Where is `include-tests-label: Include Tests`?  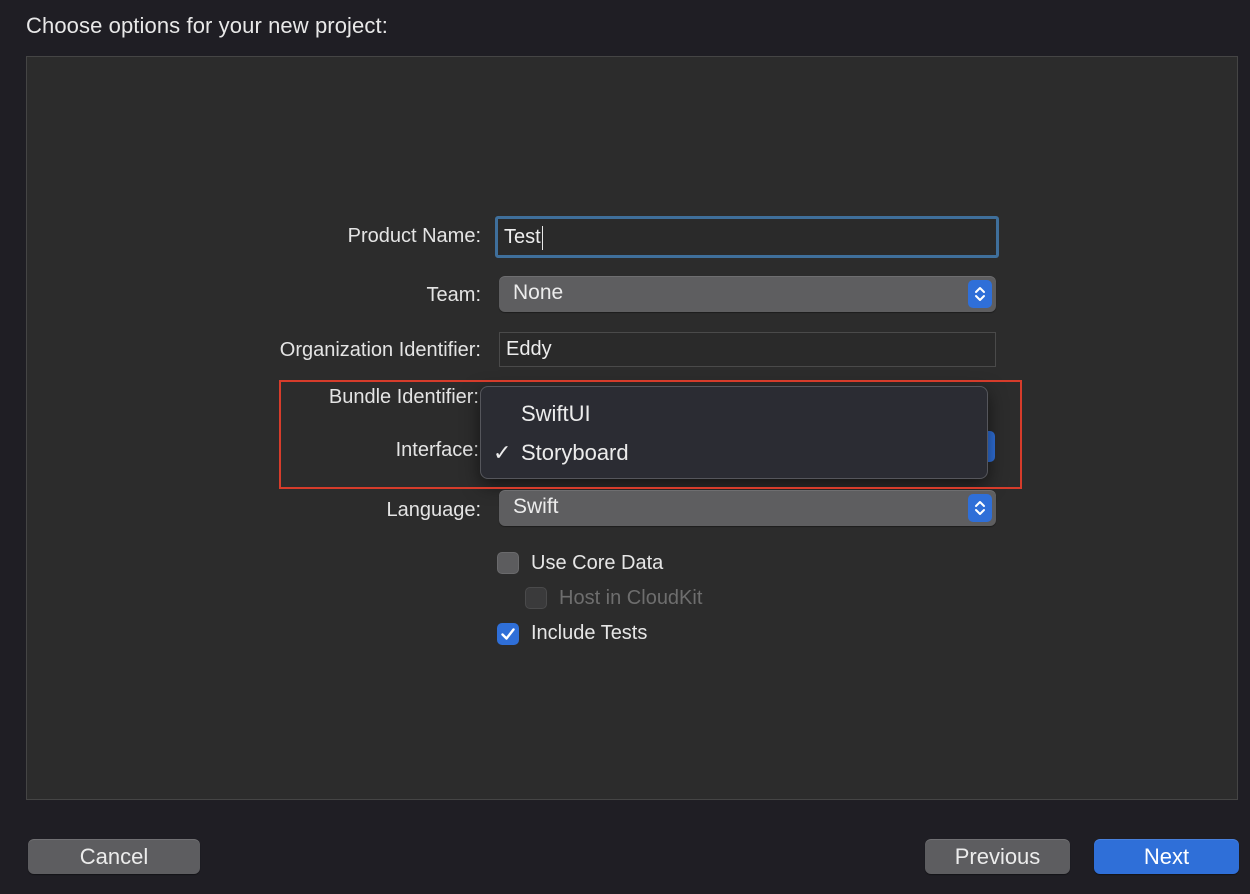 include-tests-label: Include Tests is located at coordinates (589, 633).